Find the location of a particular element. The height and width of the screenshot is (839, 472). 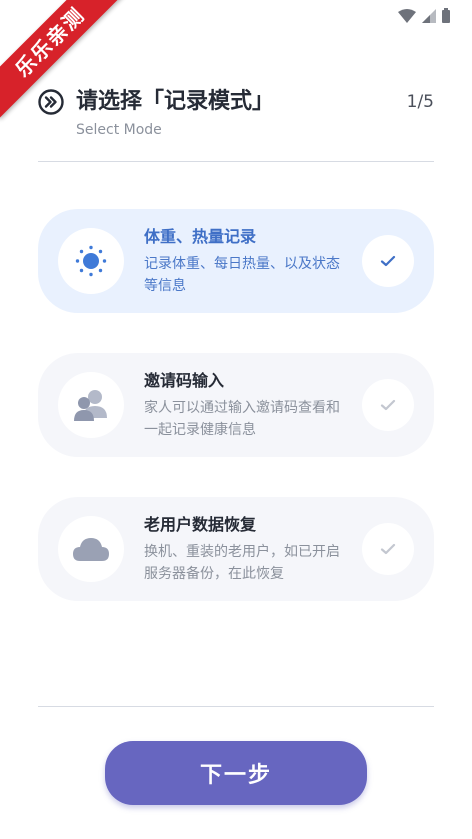

option-description: 换机、重装的老用户，如已开启服务器备份，在此恢复 is located at coordinates (242, 563).